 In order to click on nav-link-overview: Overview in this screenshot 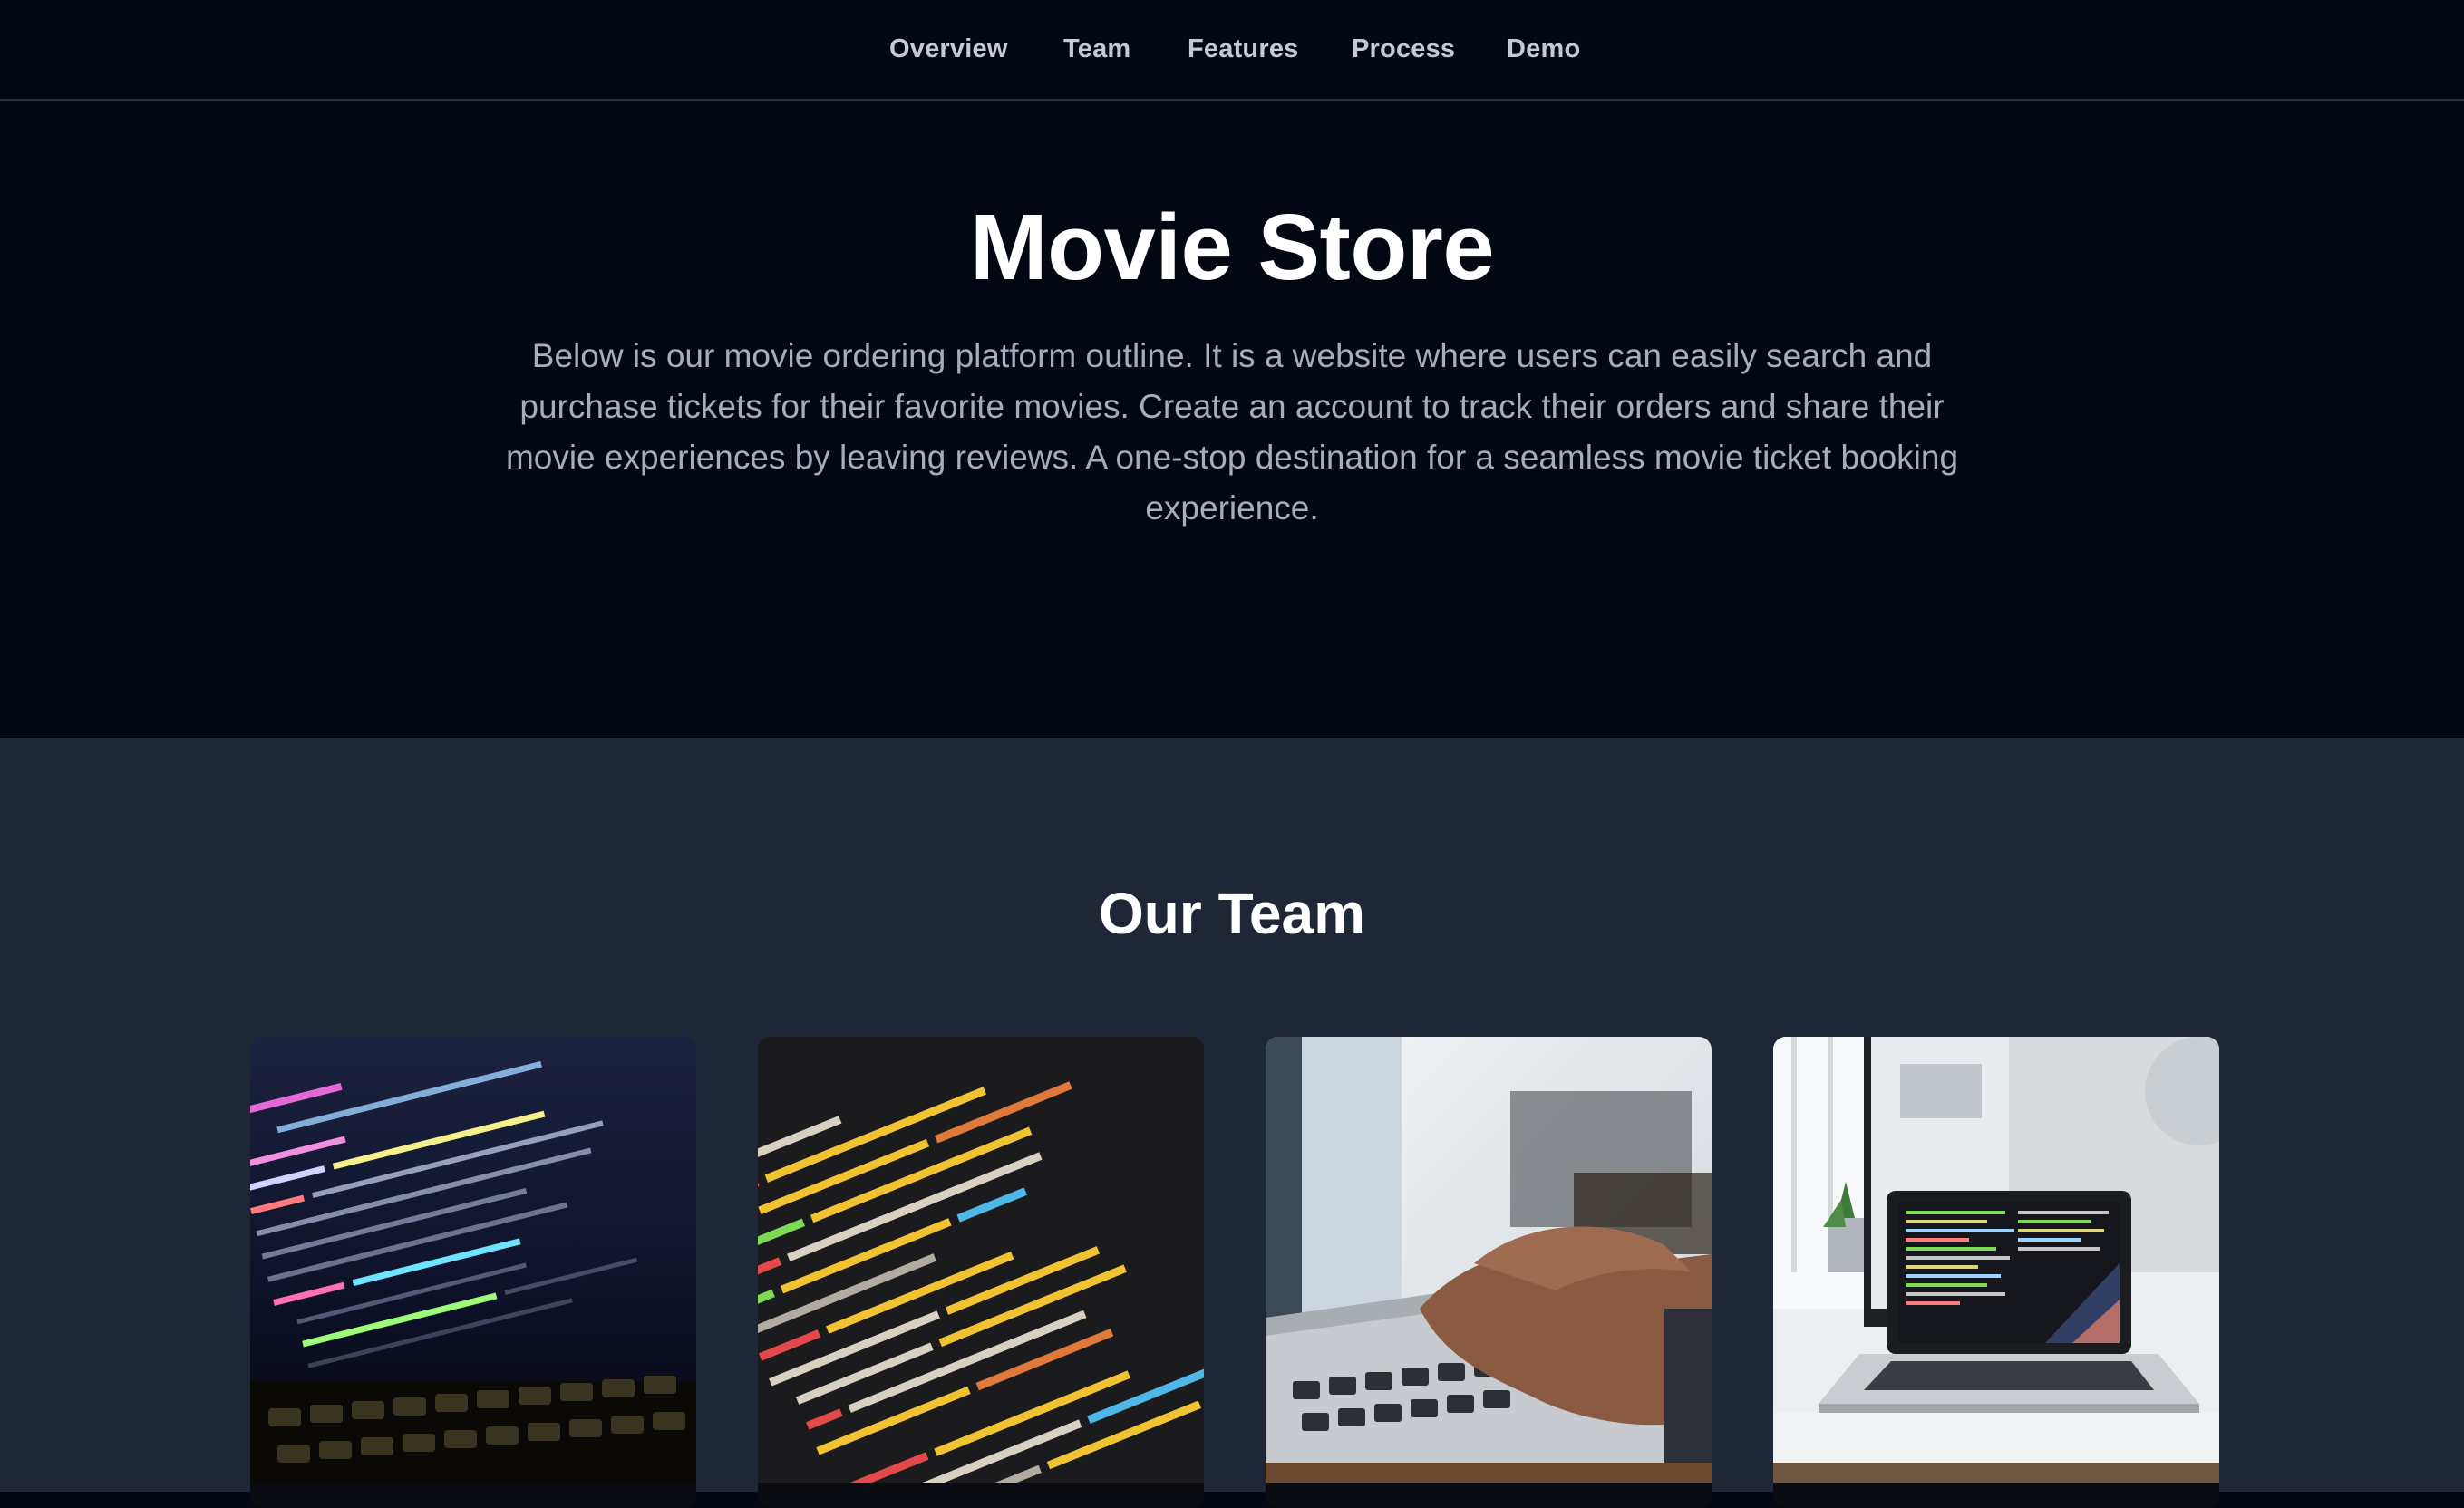, I will do `click(948, 49)`.